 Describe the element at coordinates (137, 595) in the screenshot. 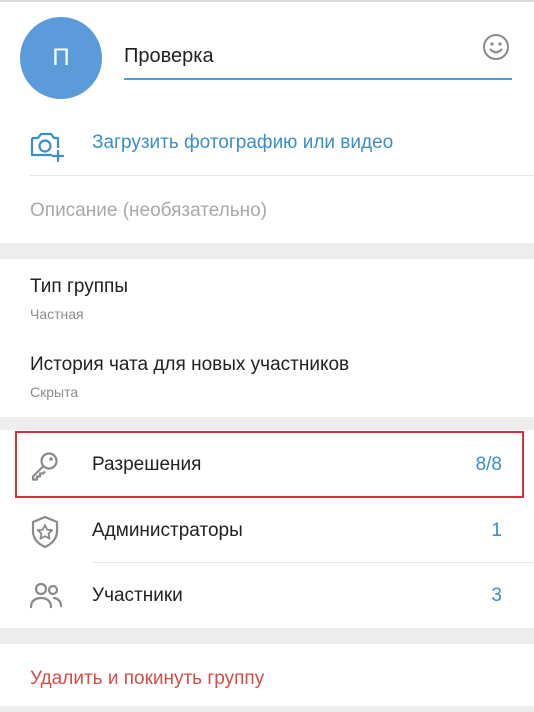

I see `members-label: Участники` at that location.